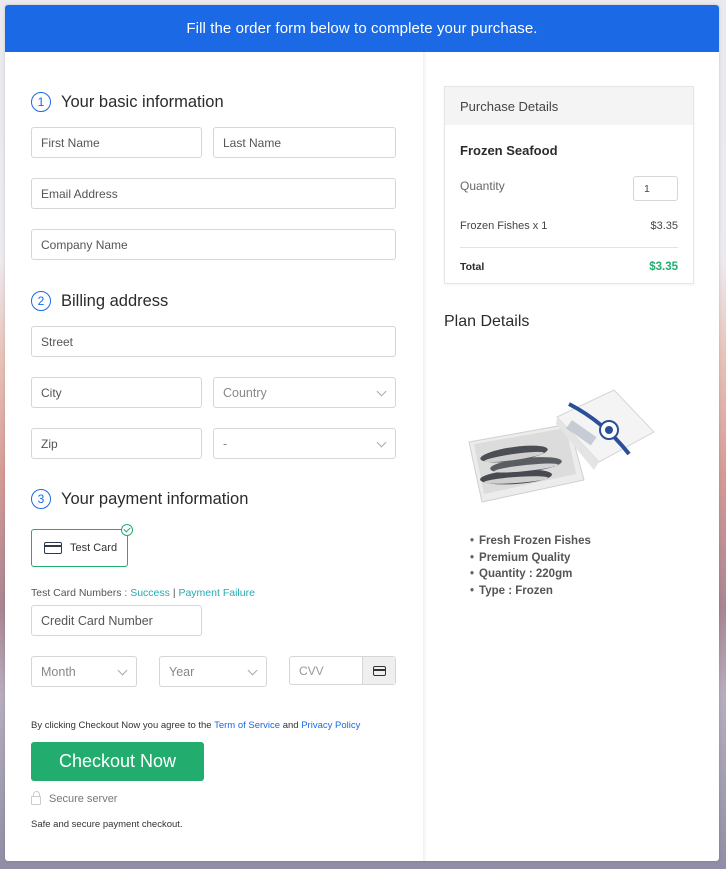 The width and height of the screenshot is (726, 869). What do you see at coordinates (41, 499) in the screenshot?
I see `step-number-3: 3` at bounding box center [41, 499].